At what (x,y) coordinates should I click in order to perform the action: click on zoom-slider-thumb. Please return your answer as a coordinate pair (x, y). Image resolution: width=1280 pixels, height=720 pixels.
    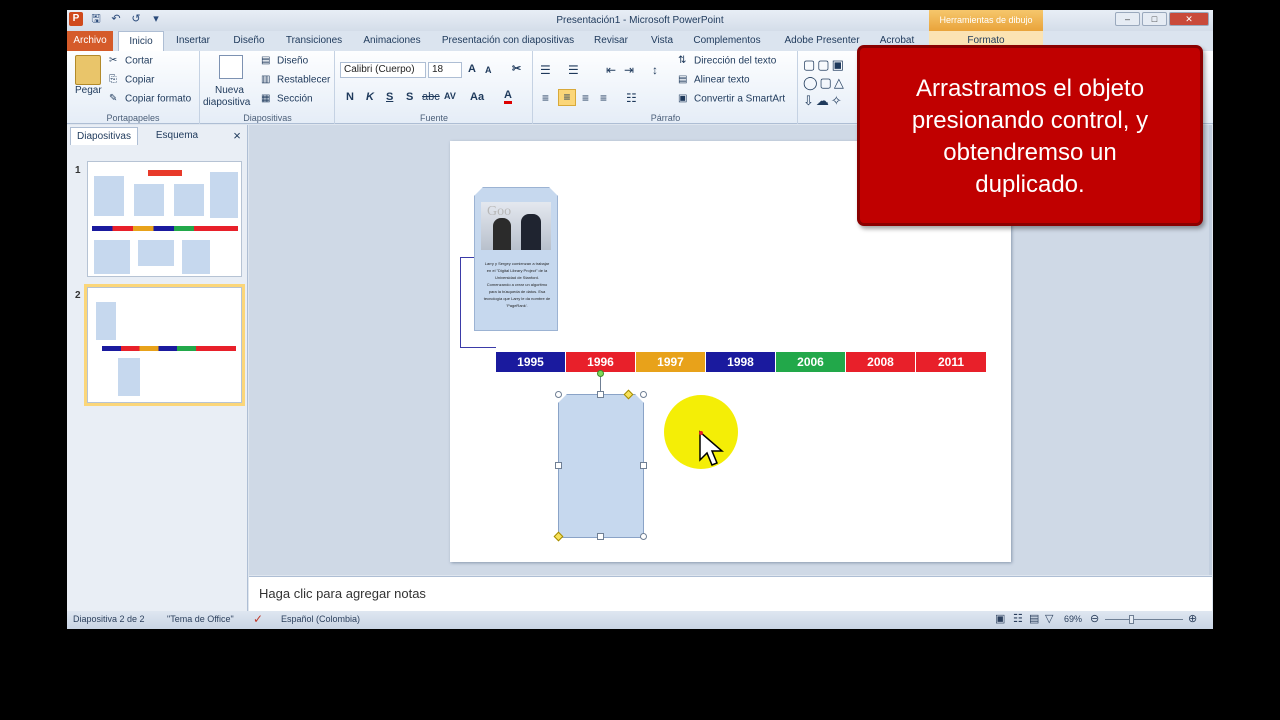
    Looking at the image, I should click on (1131, 619).